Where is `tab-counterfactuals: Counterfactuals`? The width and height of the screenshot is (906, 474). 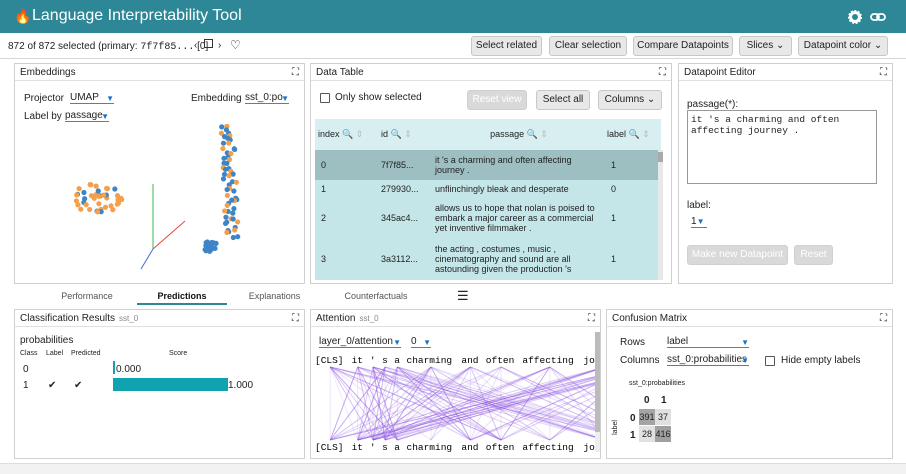
tab-counterfactuals: Counterfactuals is located at coordinates (376, 296).